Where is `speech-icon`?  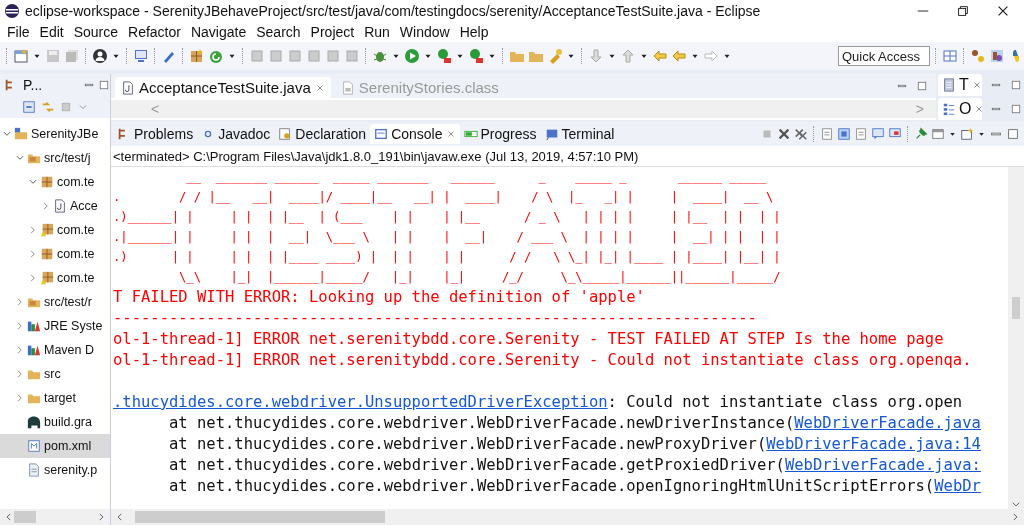
speech-icon is located at coordinates (878, 134).